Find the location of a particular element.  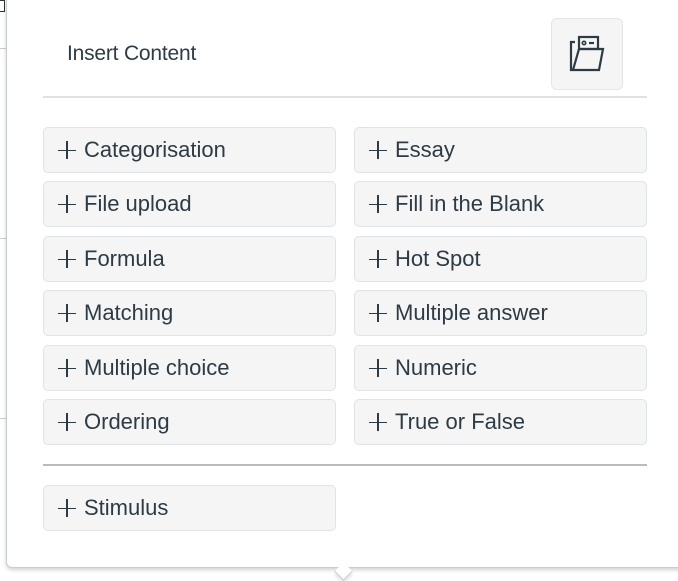

option-label: Ordering is located at coordinates (127, 421).